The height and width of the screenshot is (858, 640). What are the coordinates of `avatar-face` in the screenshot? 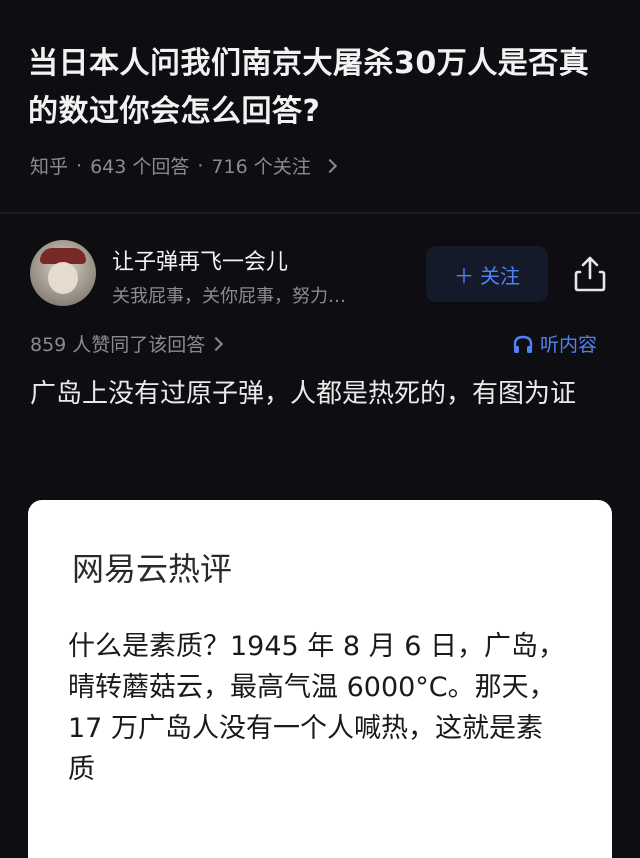 It's located at (63, 278).